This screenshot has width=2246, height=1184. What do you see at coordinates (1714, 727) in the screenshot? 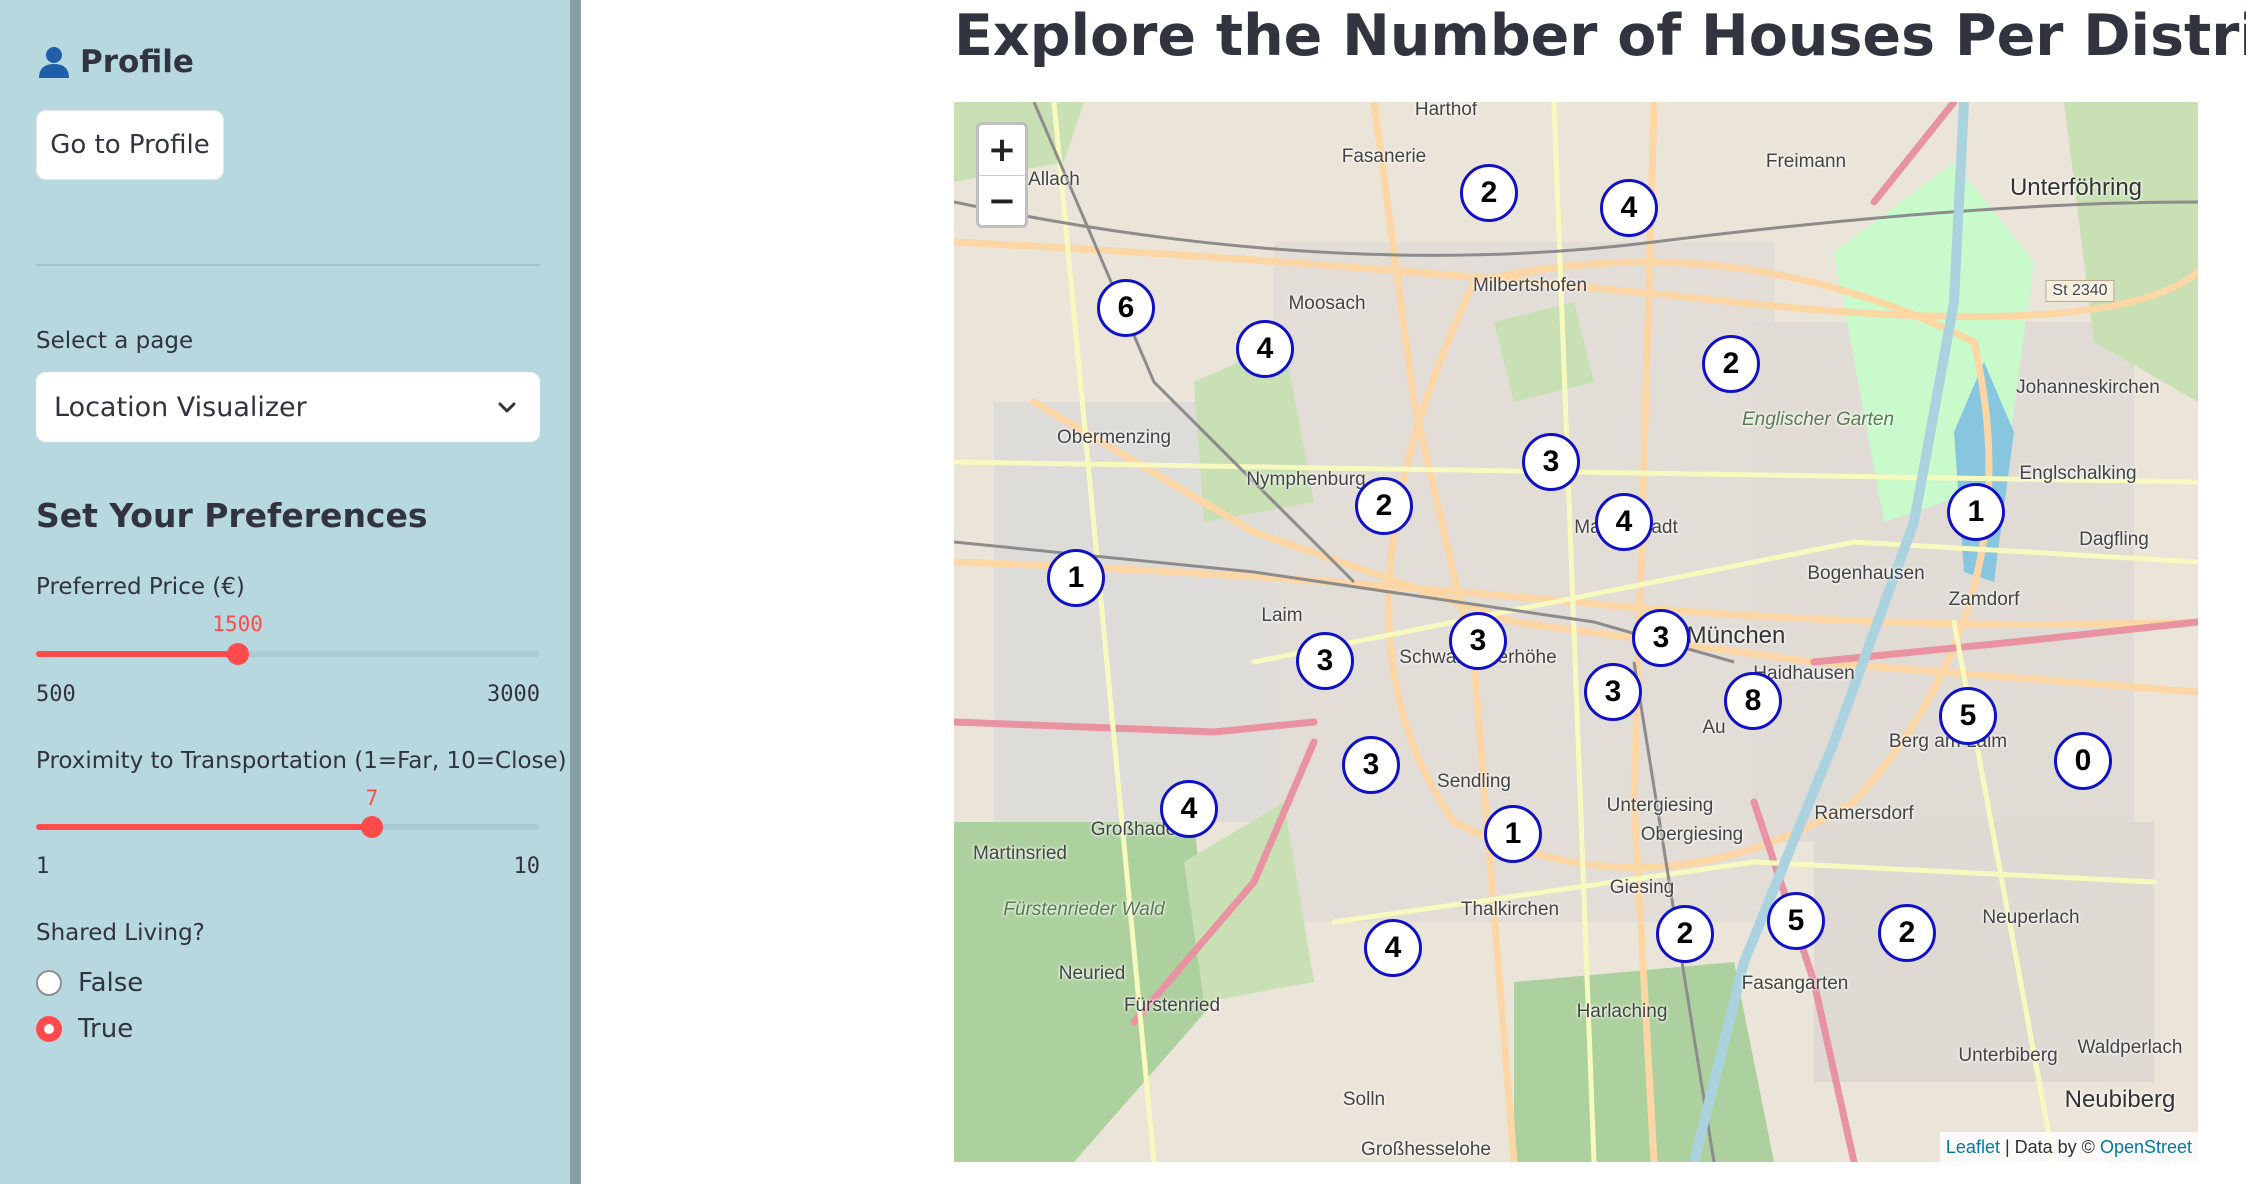
I see `map-label: Au` at bounding box center [1714, 727].